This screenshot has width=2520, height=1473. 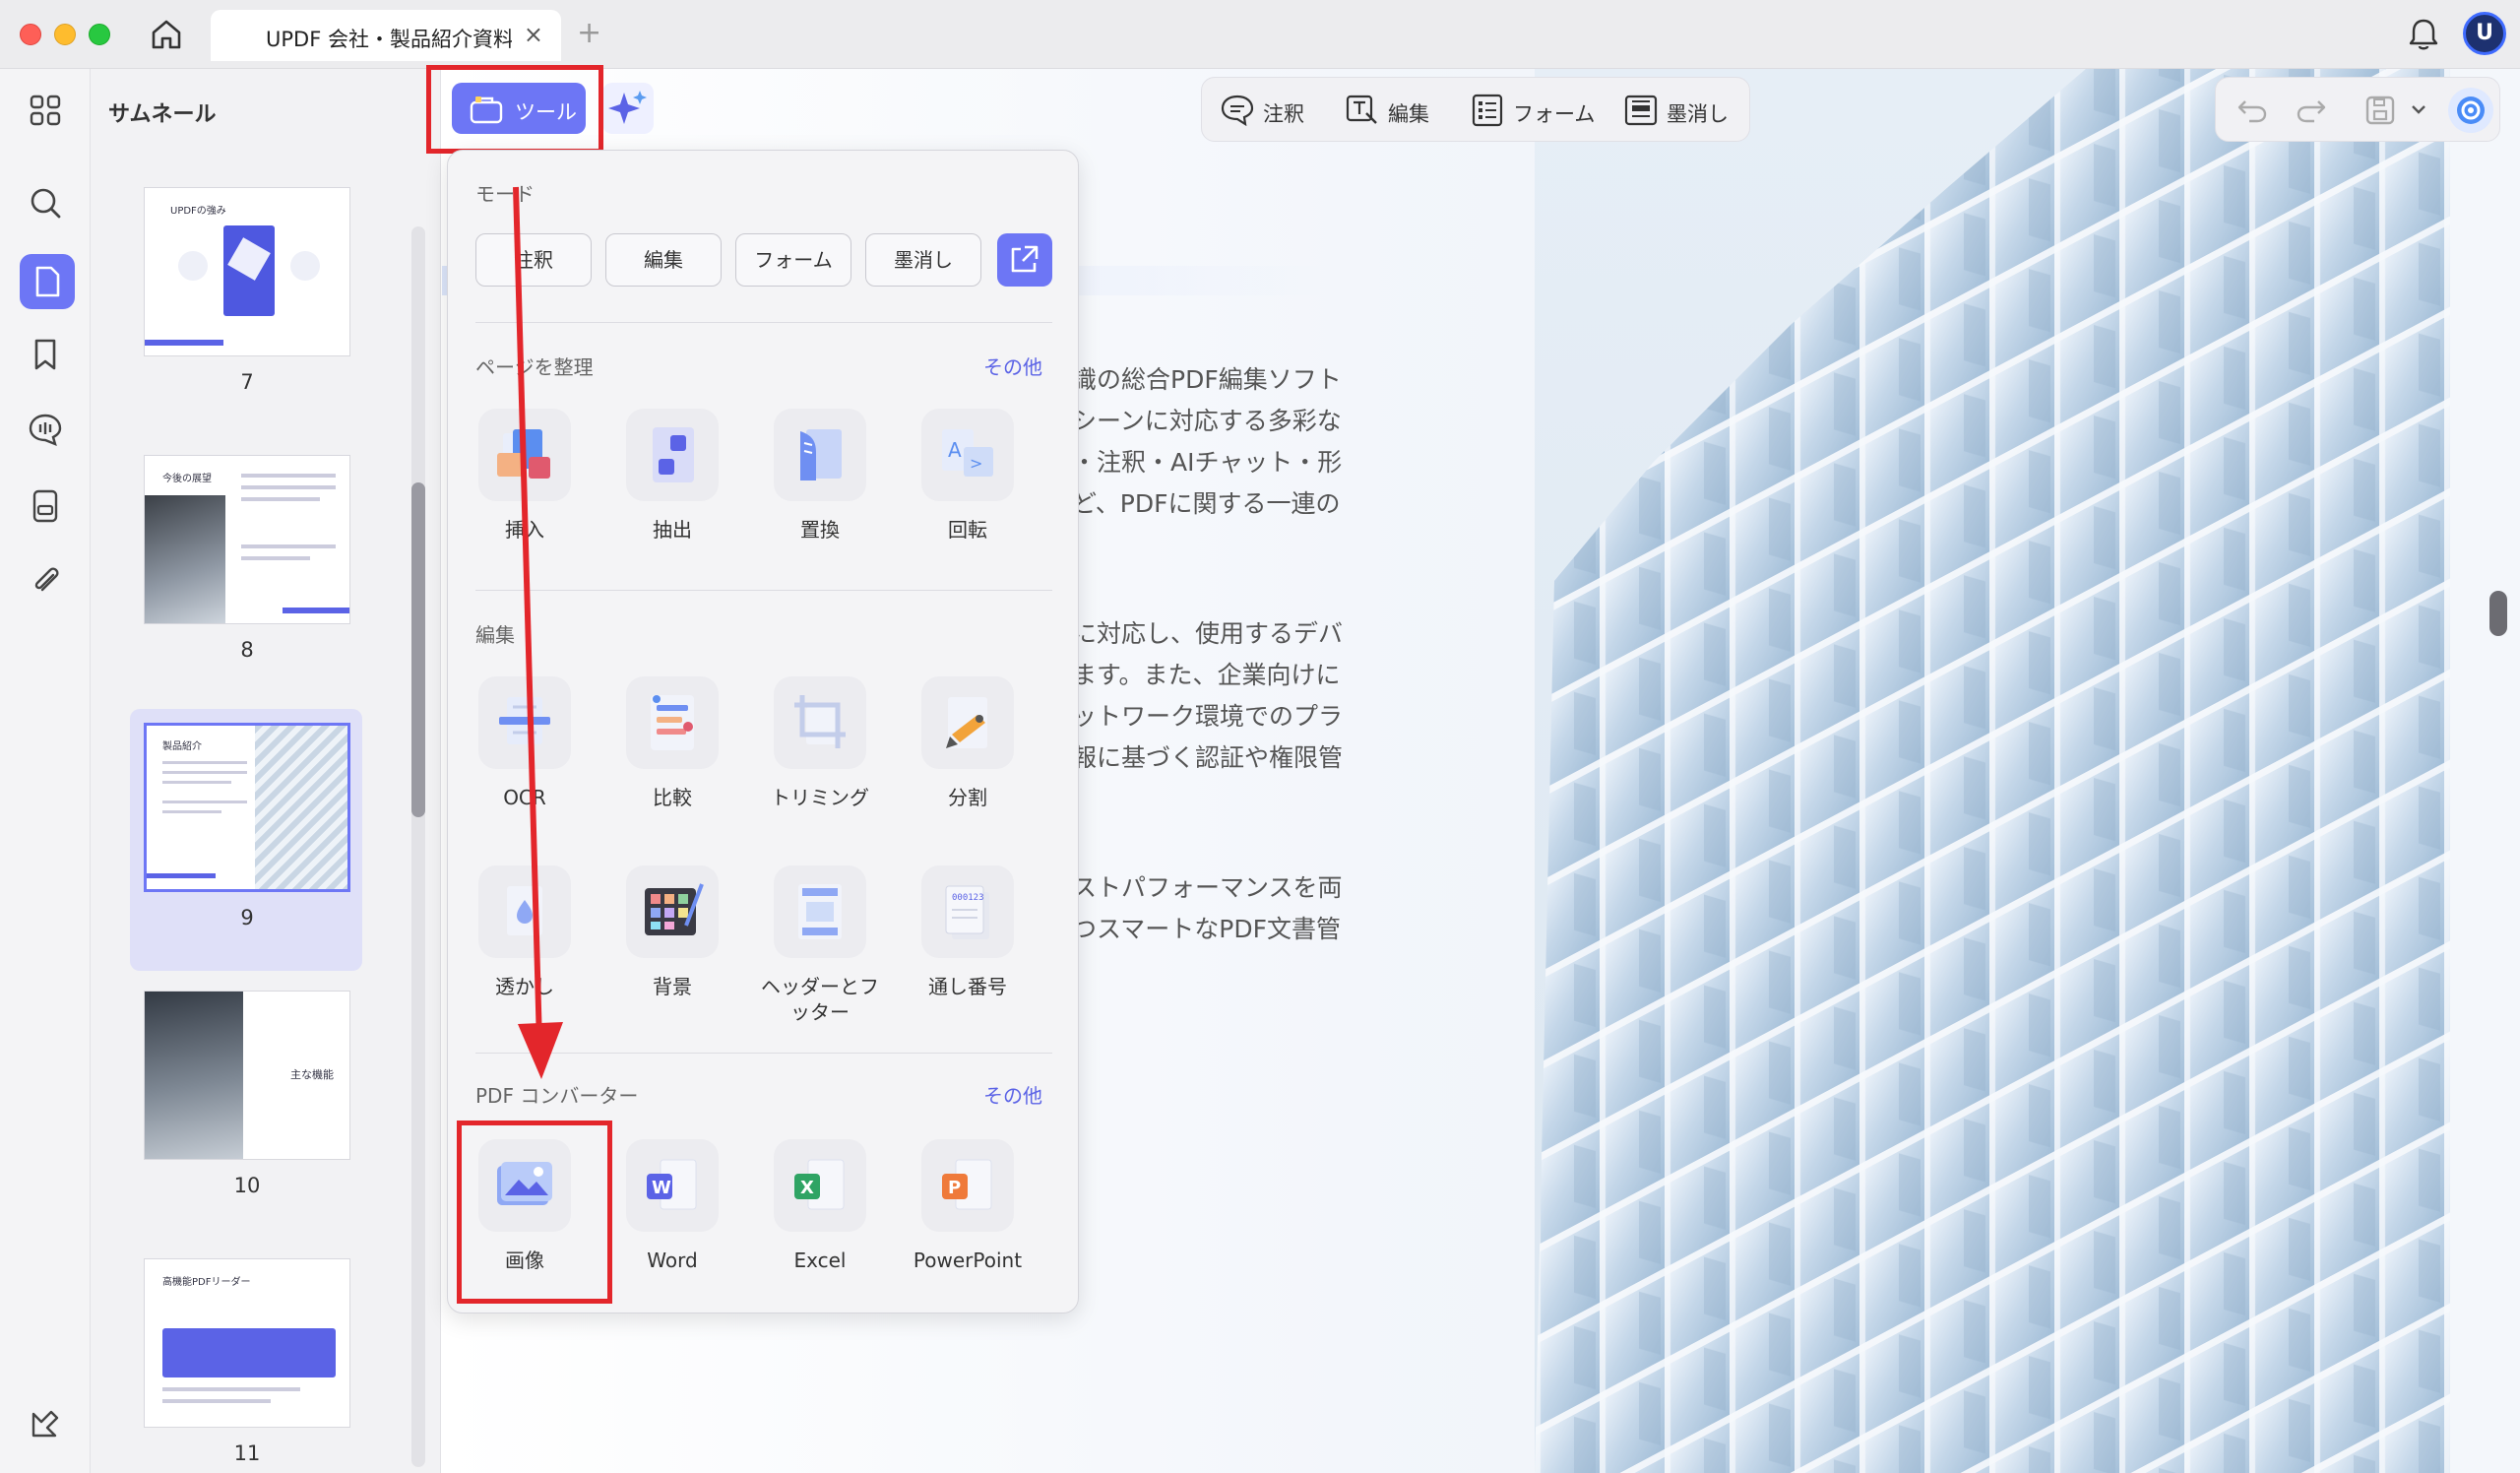 I want to click on external-link-icon, so click(x=1025, y=259).